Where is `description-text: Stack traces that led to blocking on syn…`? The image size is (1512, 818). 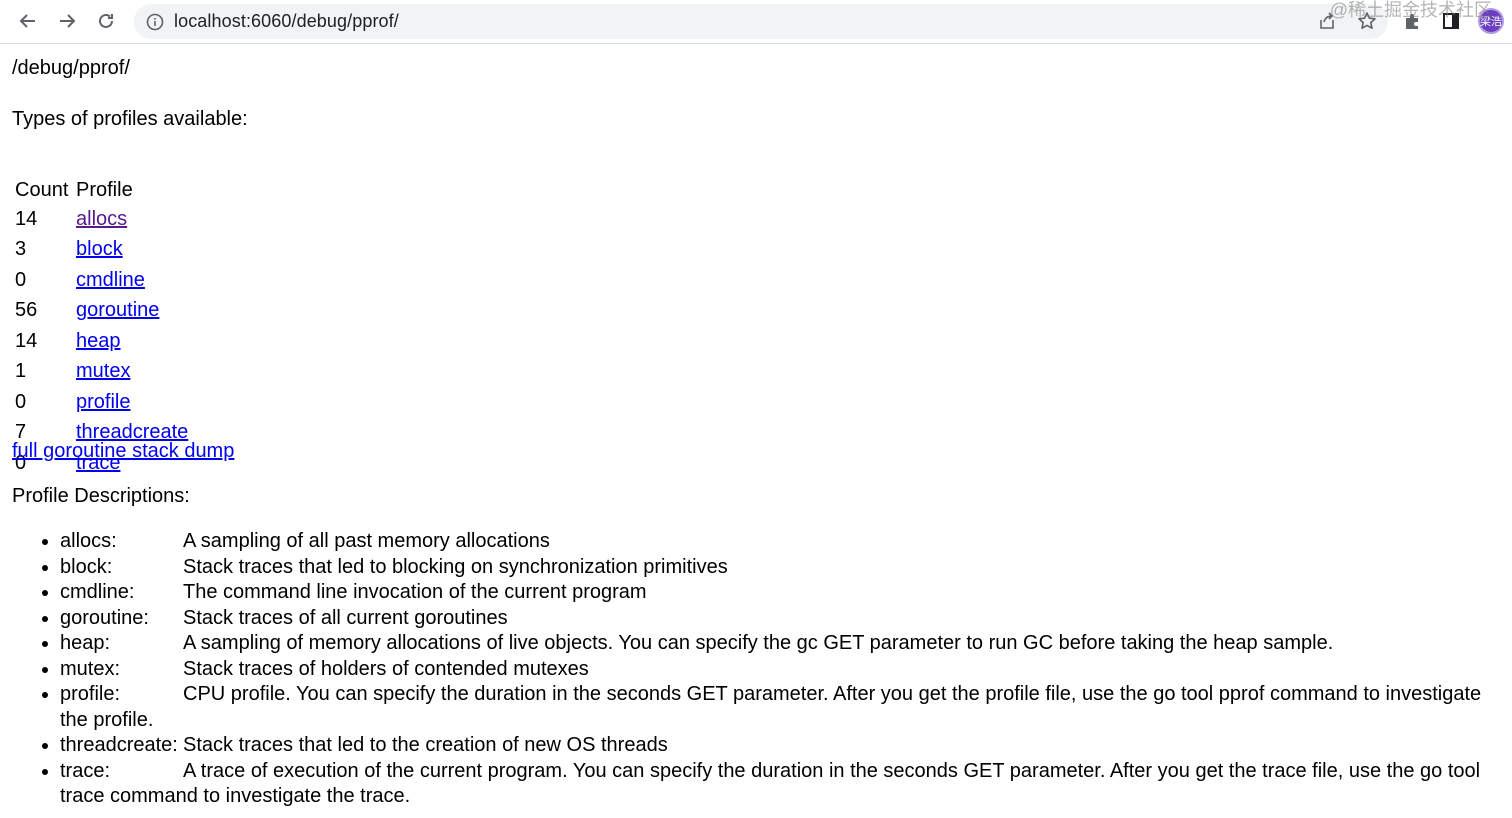 description-text: Stack traces that led to blocking on syn… is located at coordinates (455, 566).